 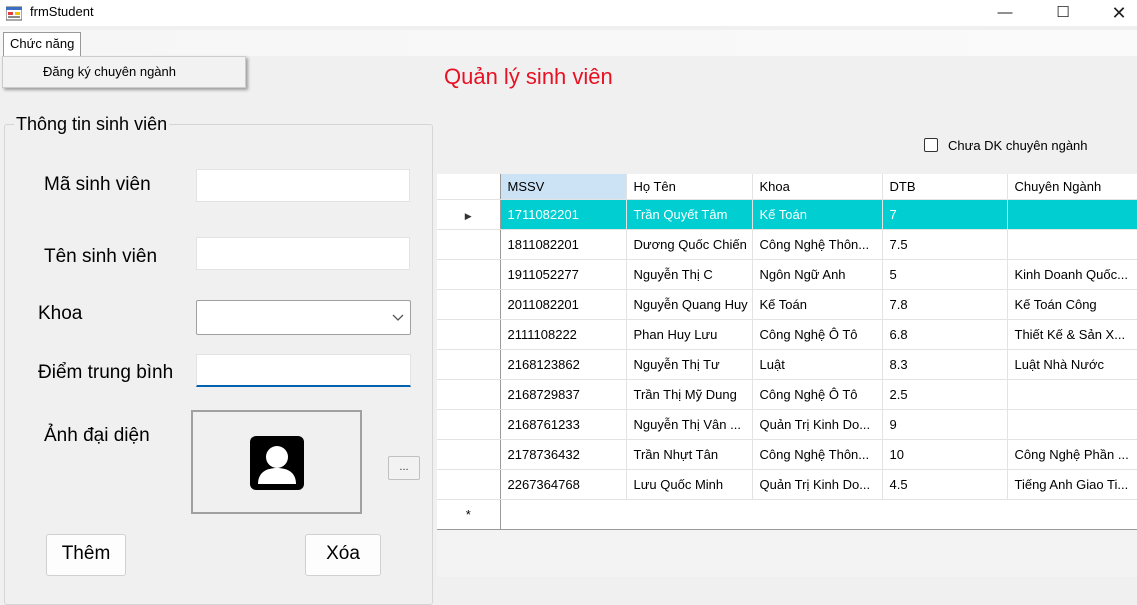 I want to click on table-cell: 2111108222, so click(x=563, y=334).